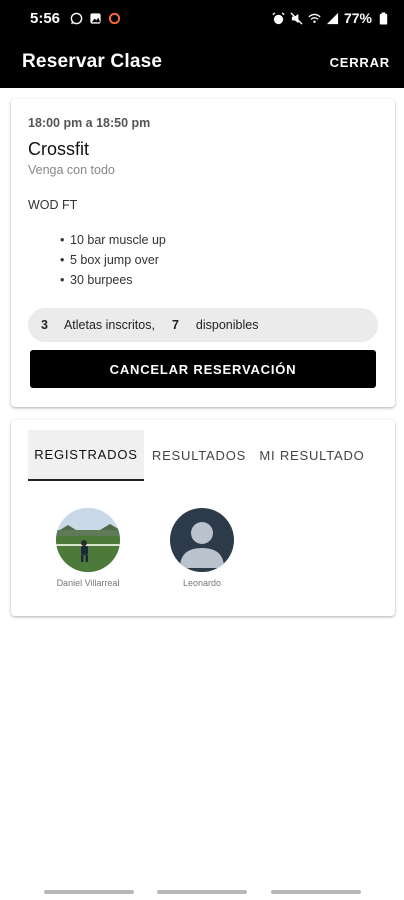 The width and height of the screenshot is (404, 900). What do you see at coordinates (109, 325) in the screenshot?
I see `enrolled-label: Atletas inscritos,` at bounding box center [109, 325].